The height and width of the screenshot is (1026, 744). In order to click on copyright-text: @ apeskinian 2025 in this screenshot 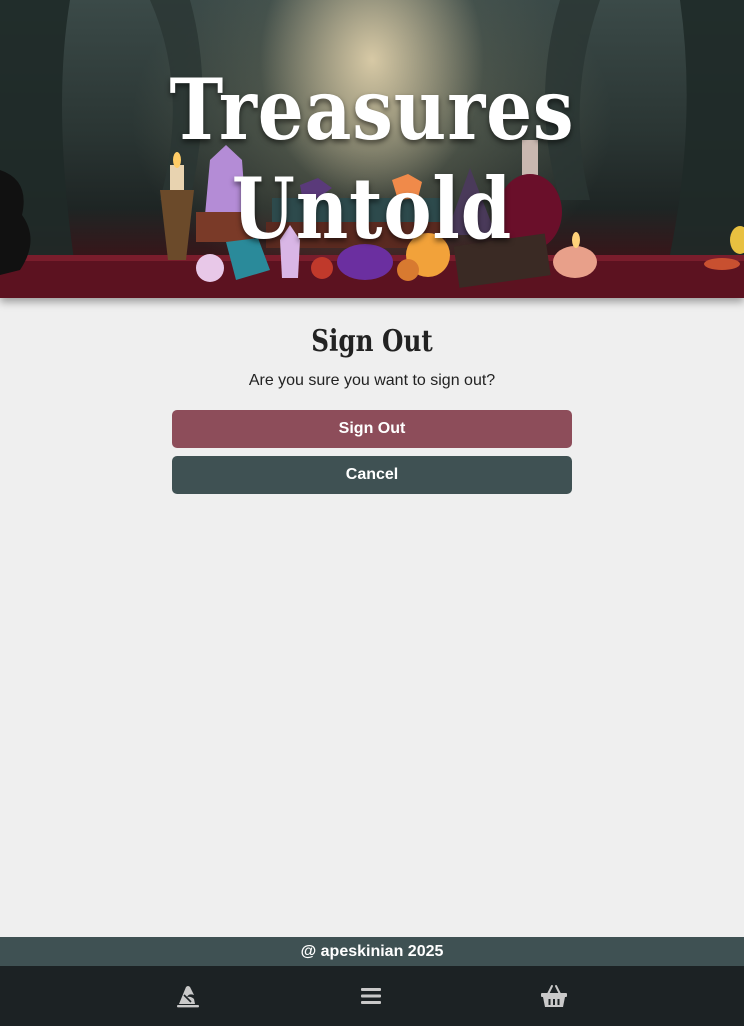, I will do `click(372, 951)`.